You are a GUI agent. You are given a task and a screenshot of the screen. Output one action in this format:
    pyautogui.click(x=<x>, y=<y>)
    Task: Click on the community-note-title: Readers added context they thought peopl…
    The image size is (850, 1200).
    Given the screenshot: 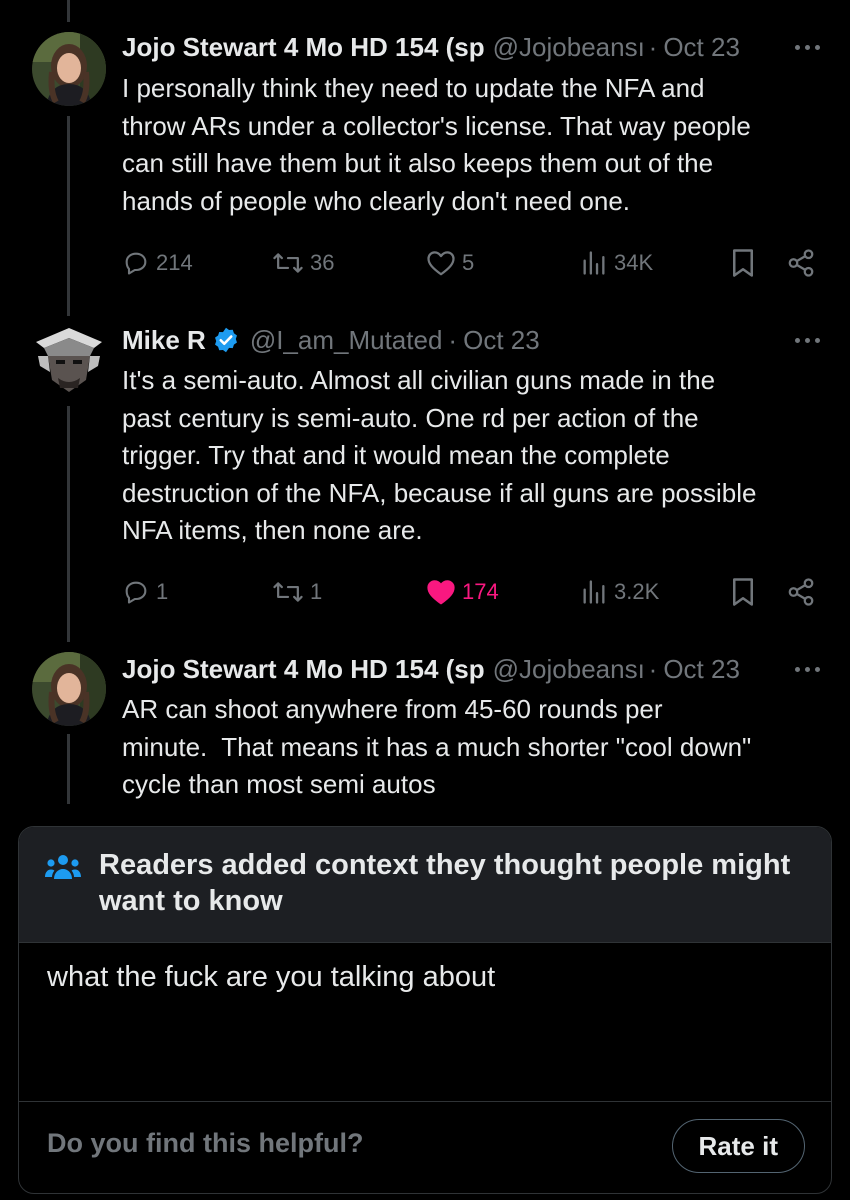 What is the action you would take?
    pyautogui.click(x=445, y=883)
    